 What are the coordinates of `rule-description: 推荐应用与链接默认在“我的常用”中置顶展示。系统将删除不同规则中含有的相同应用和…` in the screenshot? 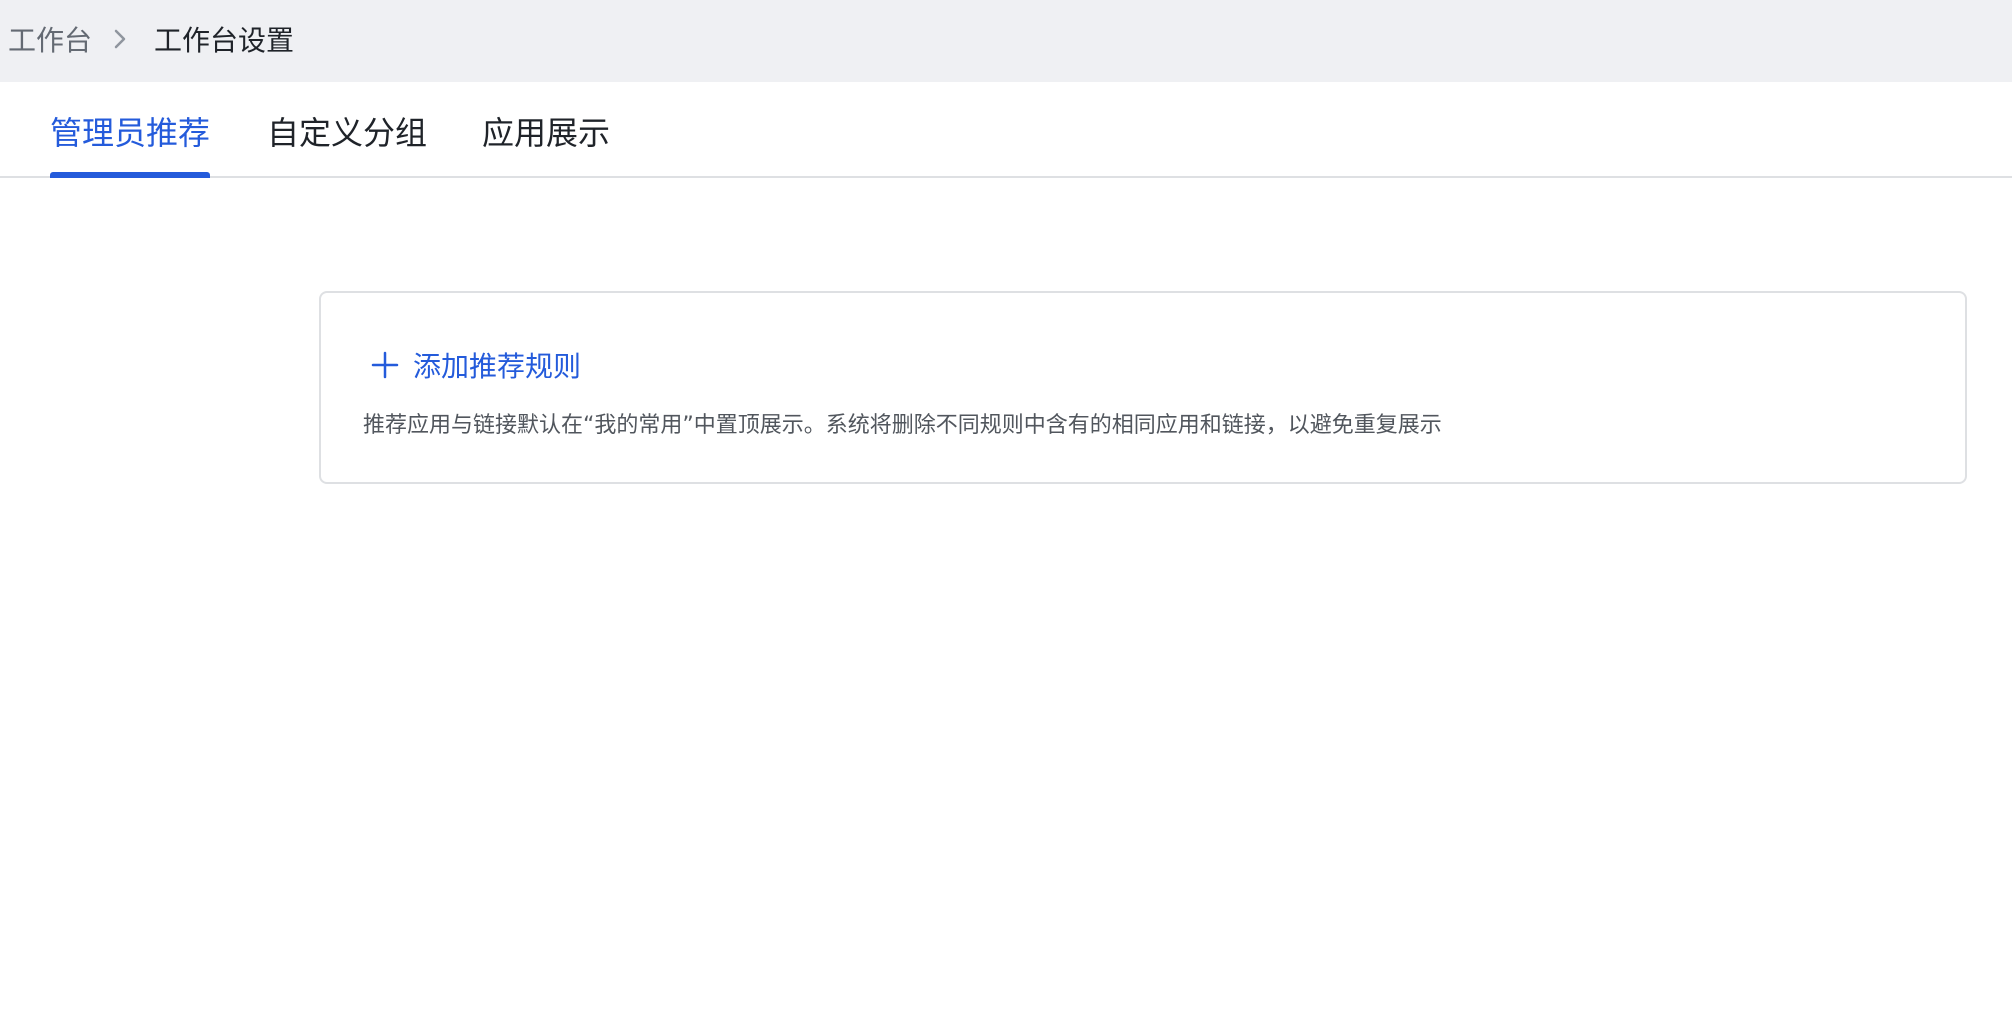 It's located at (902, 425).